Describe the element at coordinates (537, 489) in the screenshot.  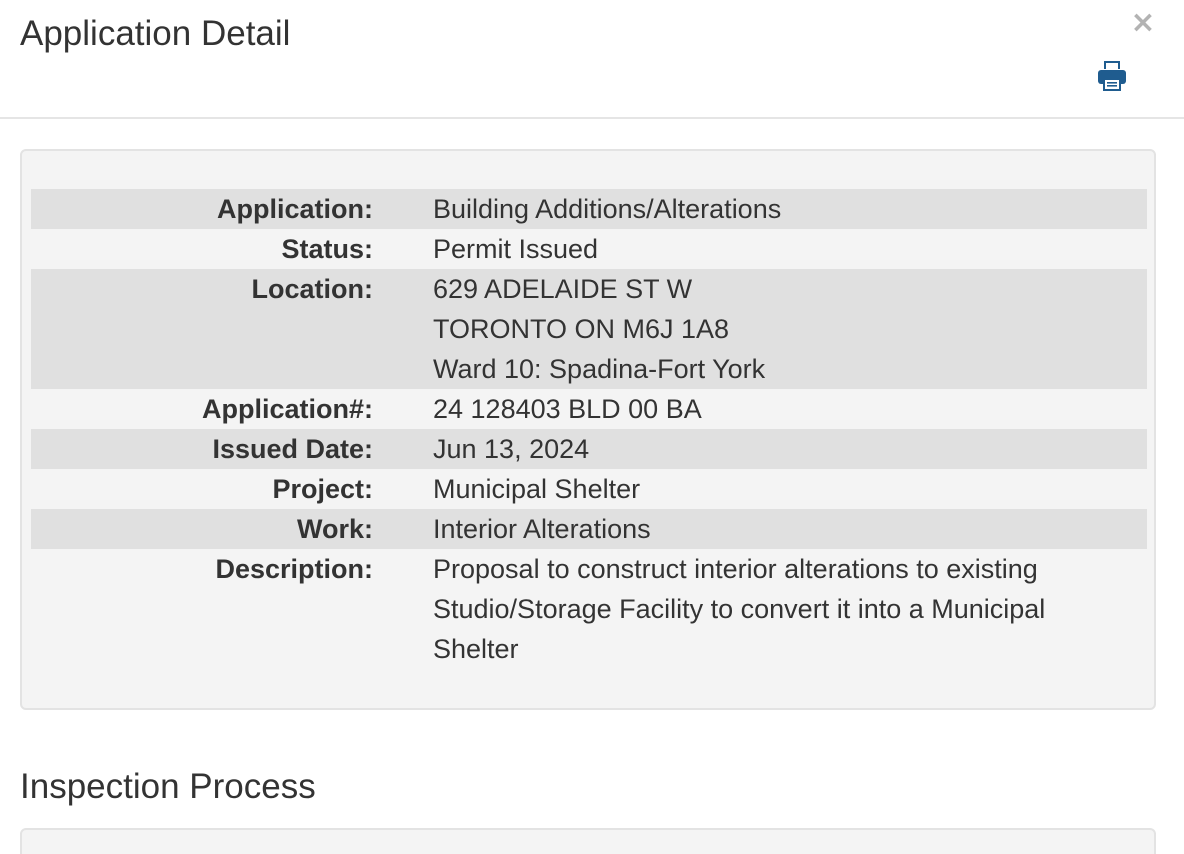
I see `detail-value-line: Municipal Shelter` at that location.